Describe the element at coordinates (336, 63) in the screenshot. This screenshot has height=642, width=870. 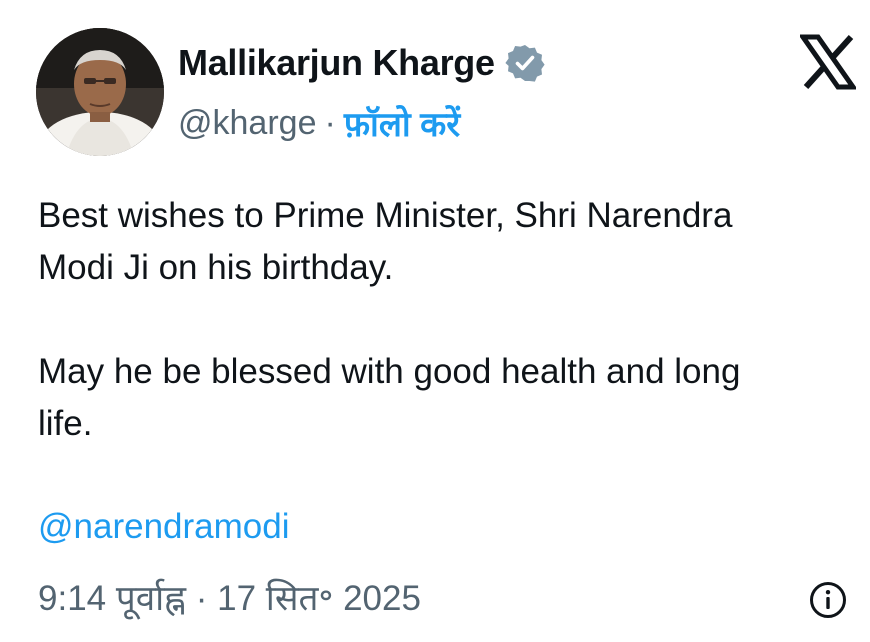
I see `author-name: Mallikarjun Kharge` at that location.